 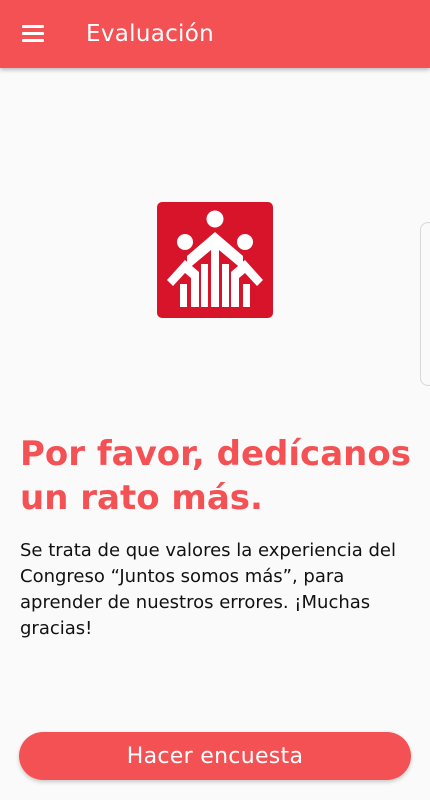 What do you see at coordinates (150, 34) in the screenshot?
I see `toolbar-title: Evaluación` at bounding box center [150, 34].